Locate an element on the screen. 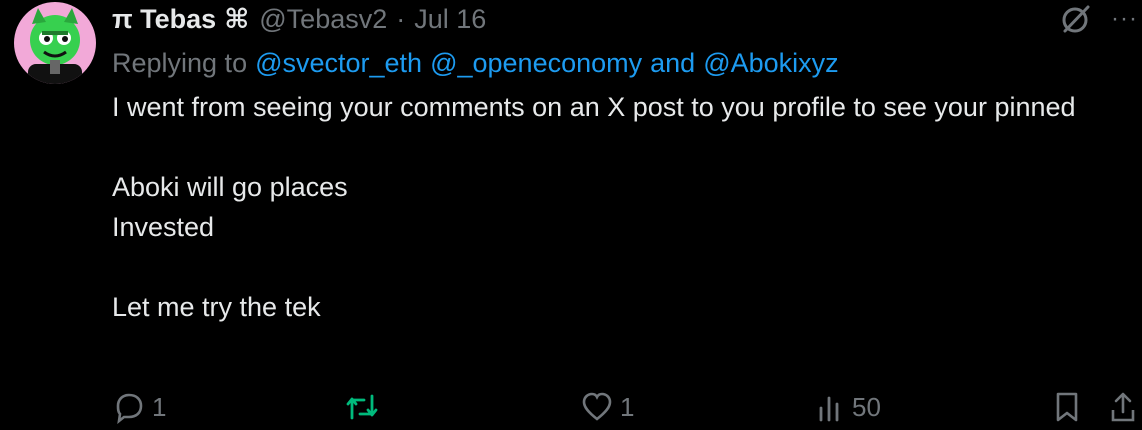  body-line: Aboki will go places is located at coordinates (230, 187).